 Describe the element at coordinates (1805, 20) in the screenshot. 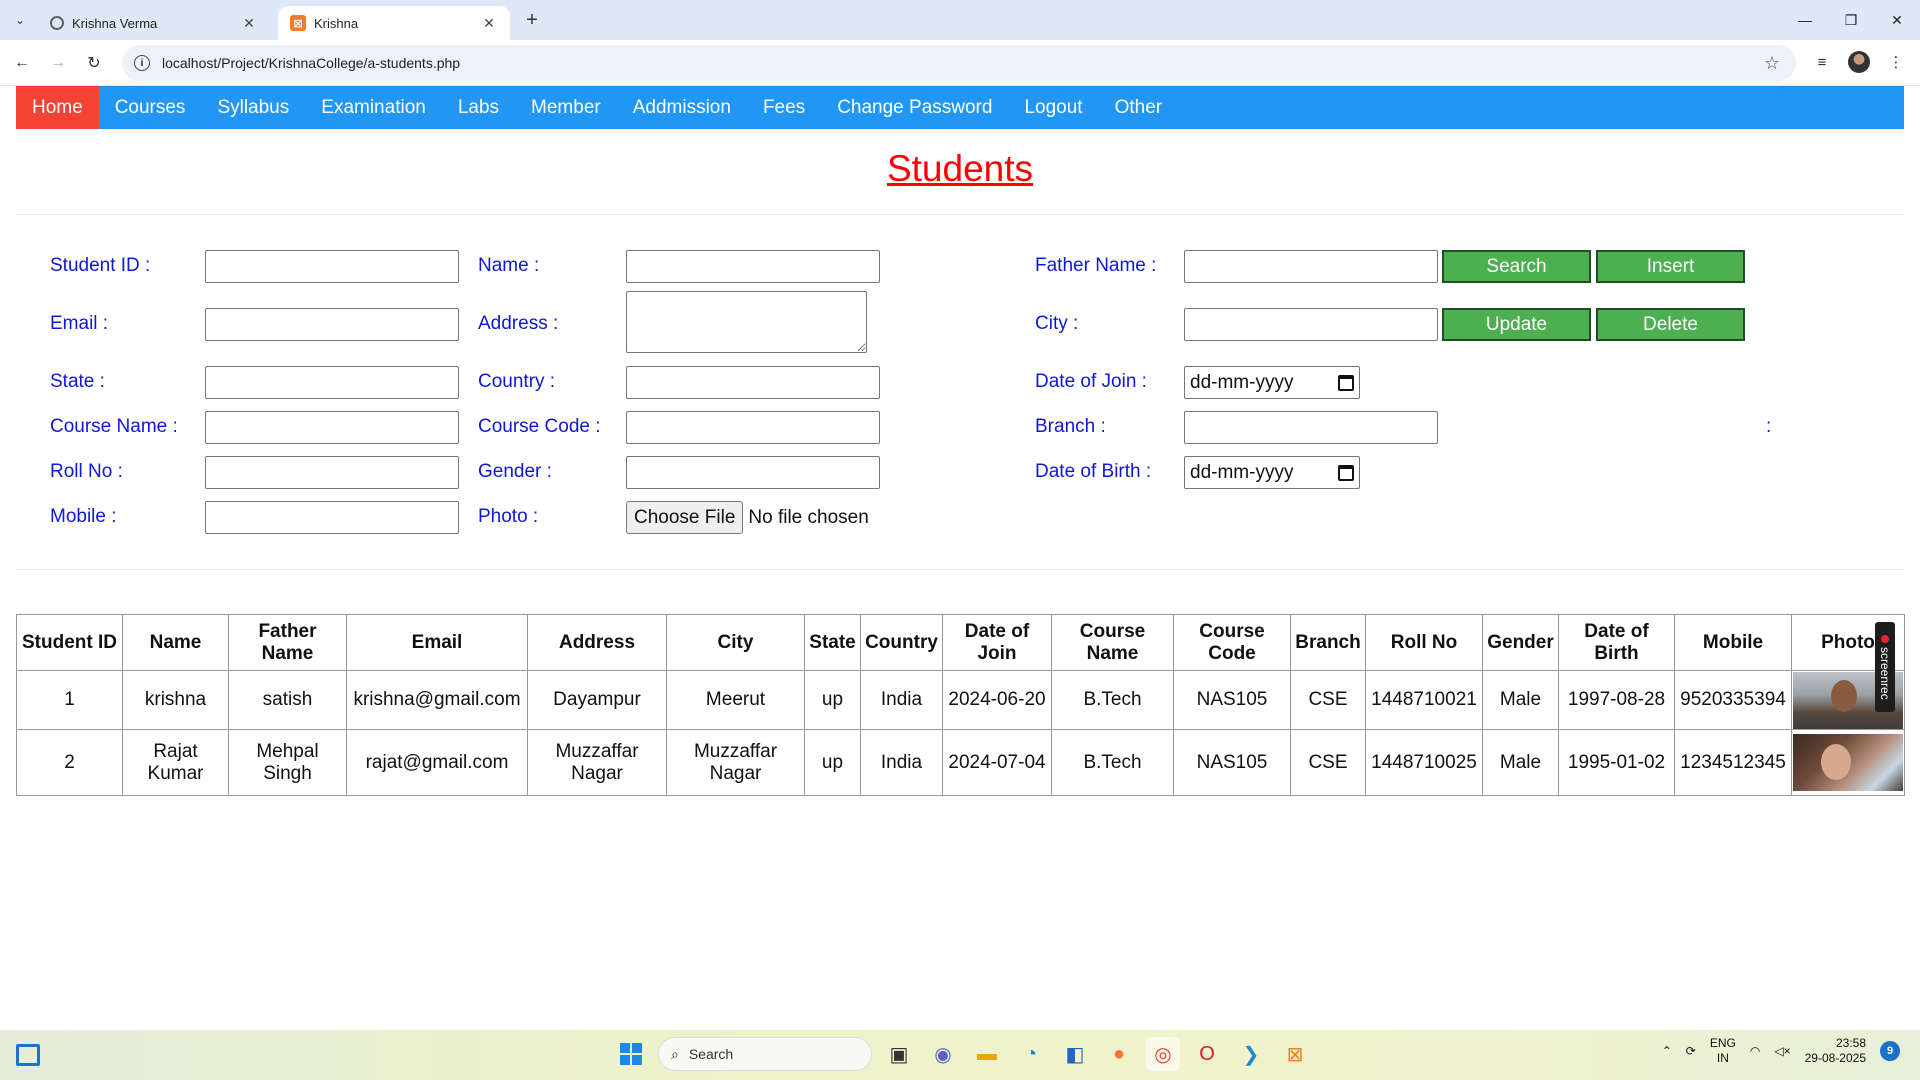

I see `minimize-icon: —` at that location.